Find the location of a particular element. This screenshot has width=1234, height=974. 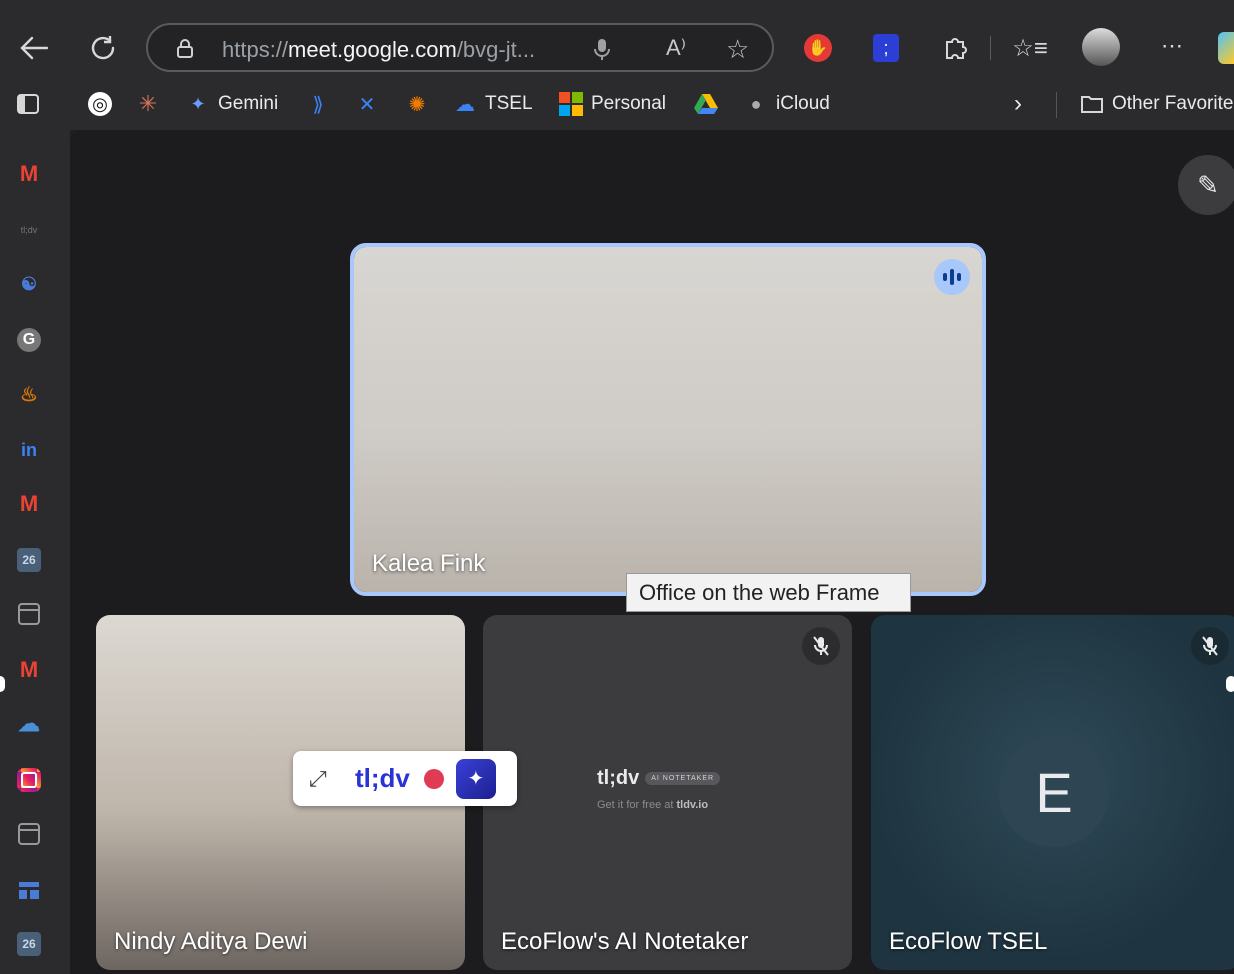

whale-icon: ☯ is located at coordinates (29, 284).